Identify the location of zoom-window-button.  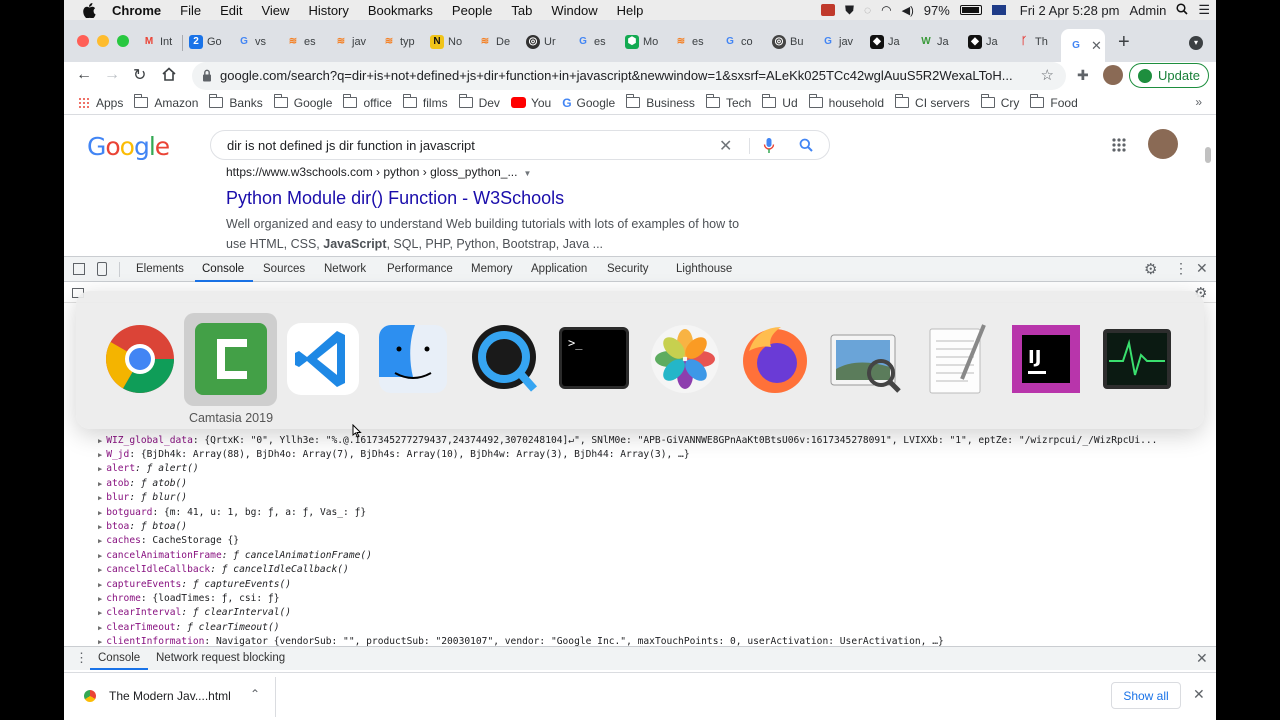
(123, 41).